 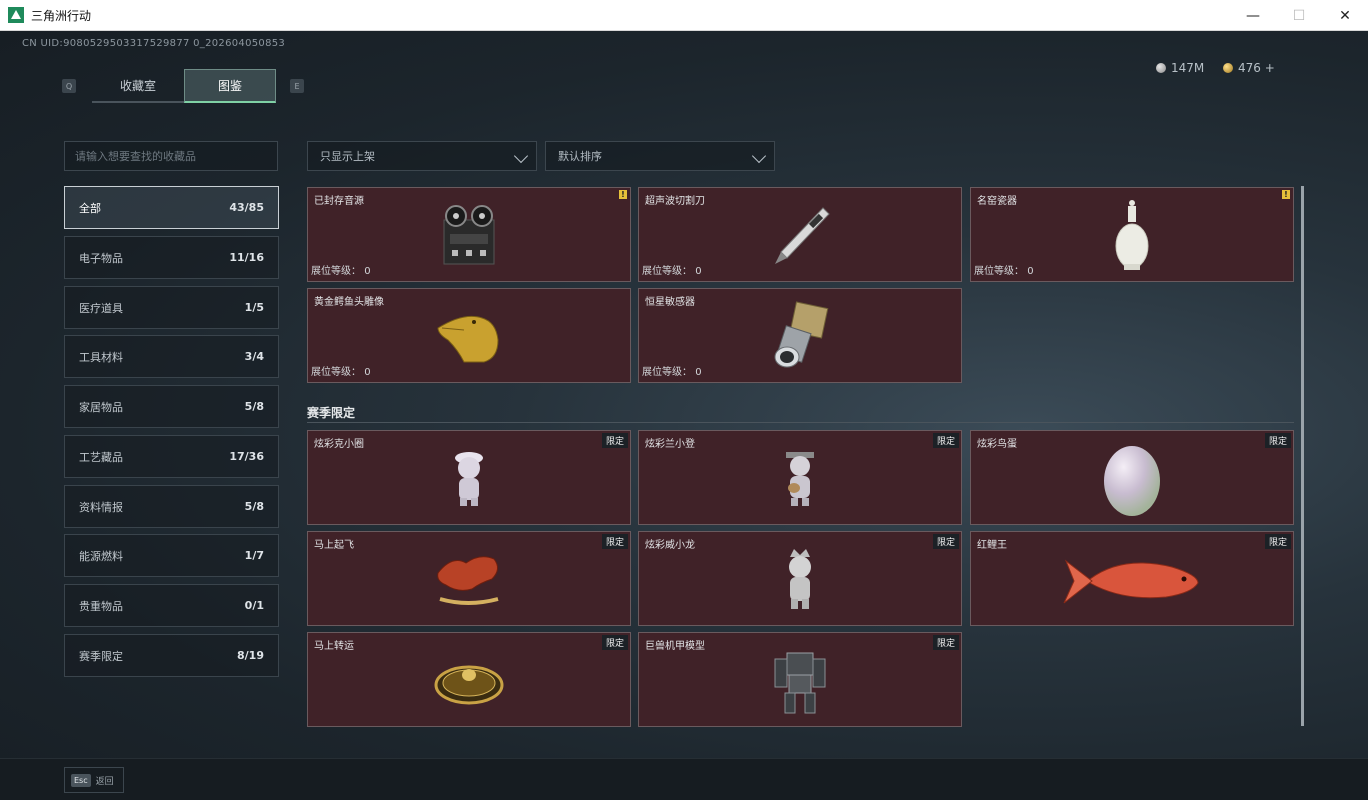 I want to click on category-label: 家居物品, so click(x=101, y=407).